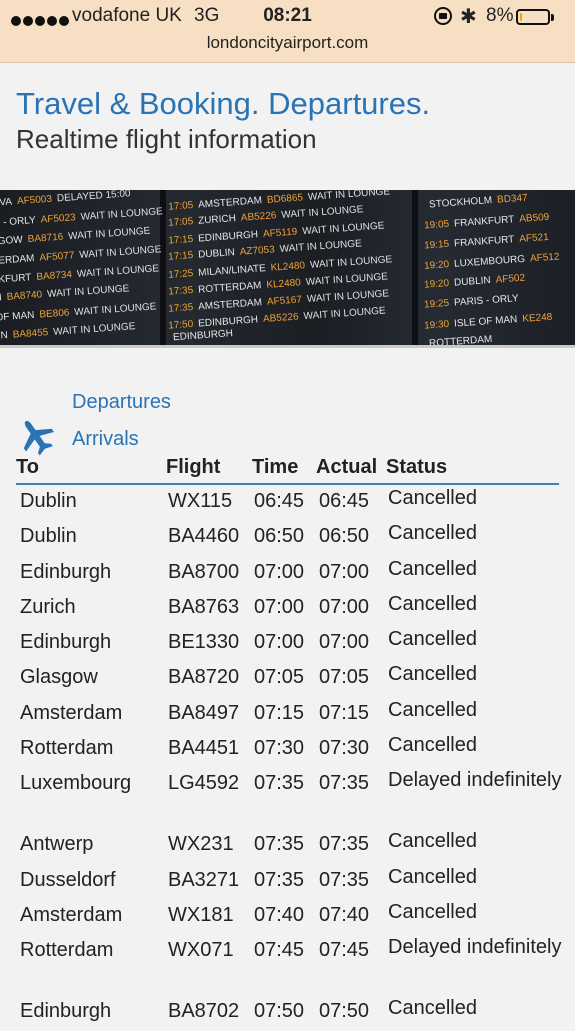 The height and width of the screenshot is (1031, 575). Describe the element at coordinates (275, 467) in the screenshot. I see `column-header-time: Time` at that location.